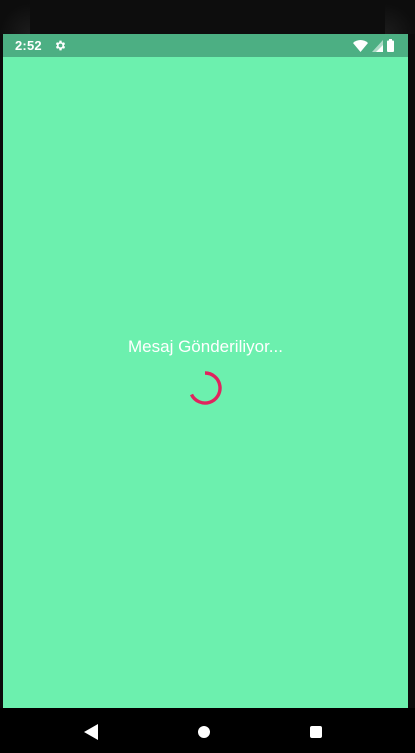 The width and height of the screenshot is (415, 753). What do you see at coordinates (390, 45) in the screenshot?
I see `battery-icon` at bounding box center [390, 45].